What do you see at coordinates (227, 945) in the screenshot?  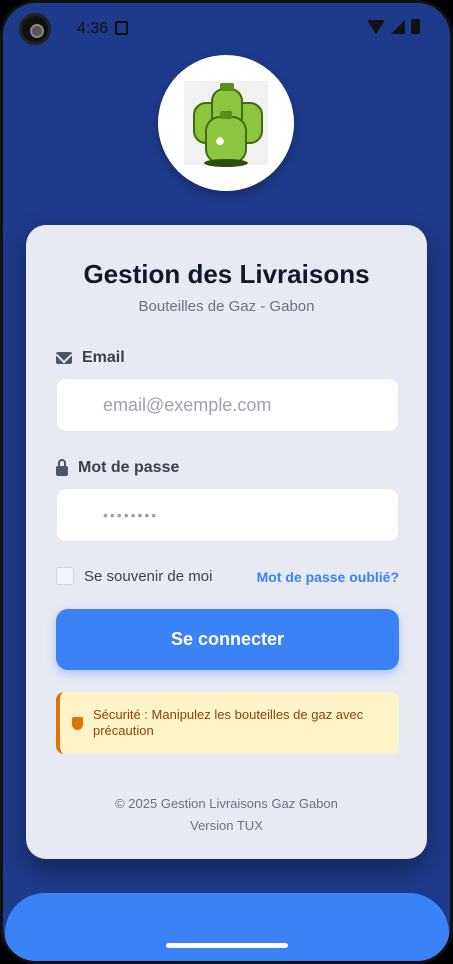 I see `home-indicator` at bounding box center [227, 945].